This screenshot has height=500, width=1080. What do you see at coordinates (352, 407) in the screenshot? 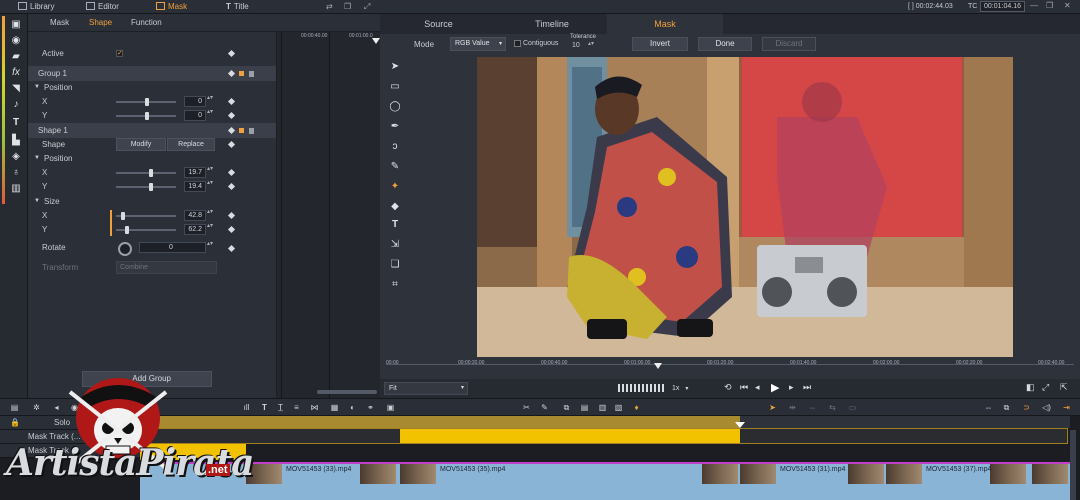
I see `color-icon: ◐` at bounding box center [352, 407].